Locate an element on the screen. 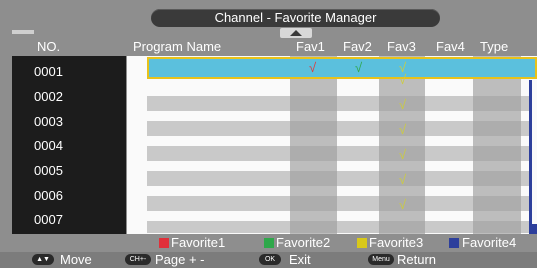 The image size is (537, 268). hint-page: Page + - is located at coordinates (180, 259).